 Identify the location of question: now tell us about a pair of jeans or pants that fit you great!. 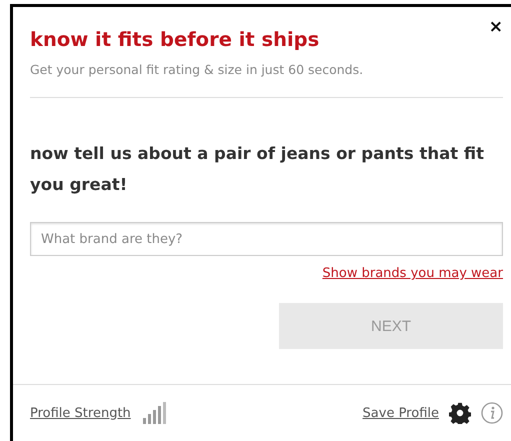
(257, 169).